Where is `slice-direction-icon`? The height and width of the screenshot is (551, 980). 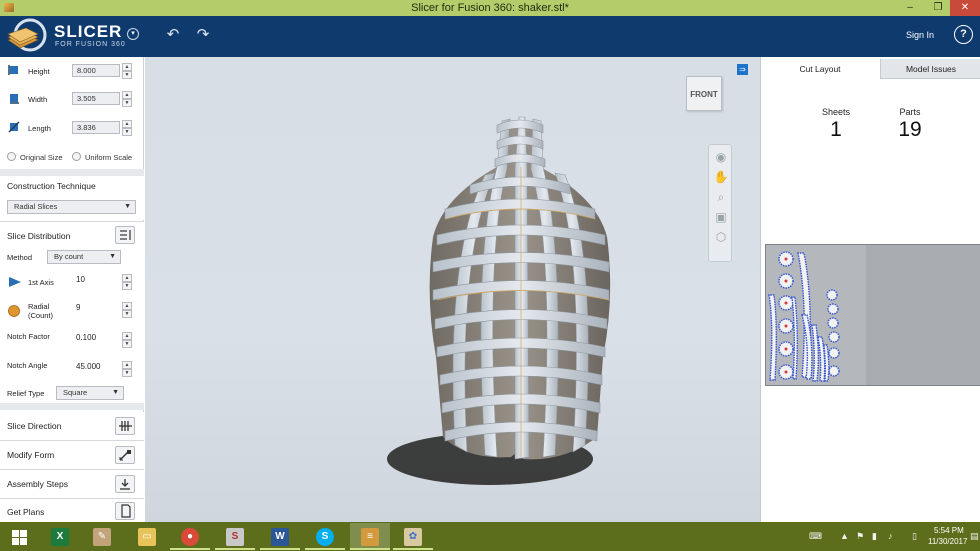
slice-direction-icon is located at coordinates (125, 426).